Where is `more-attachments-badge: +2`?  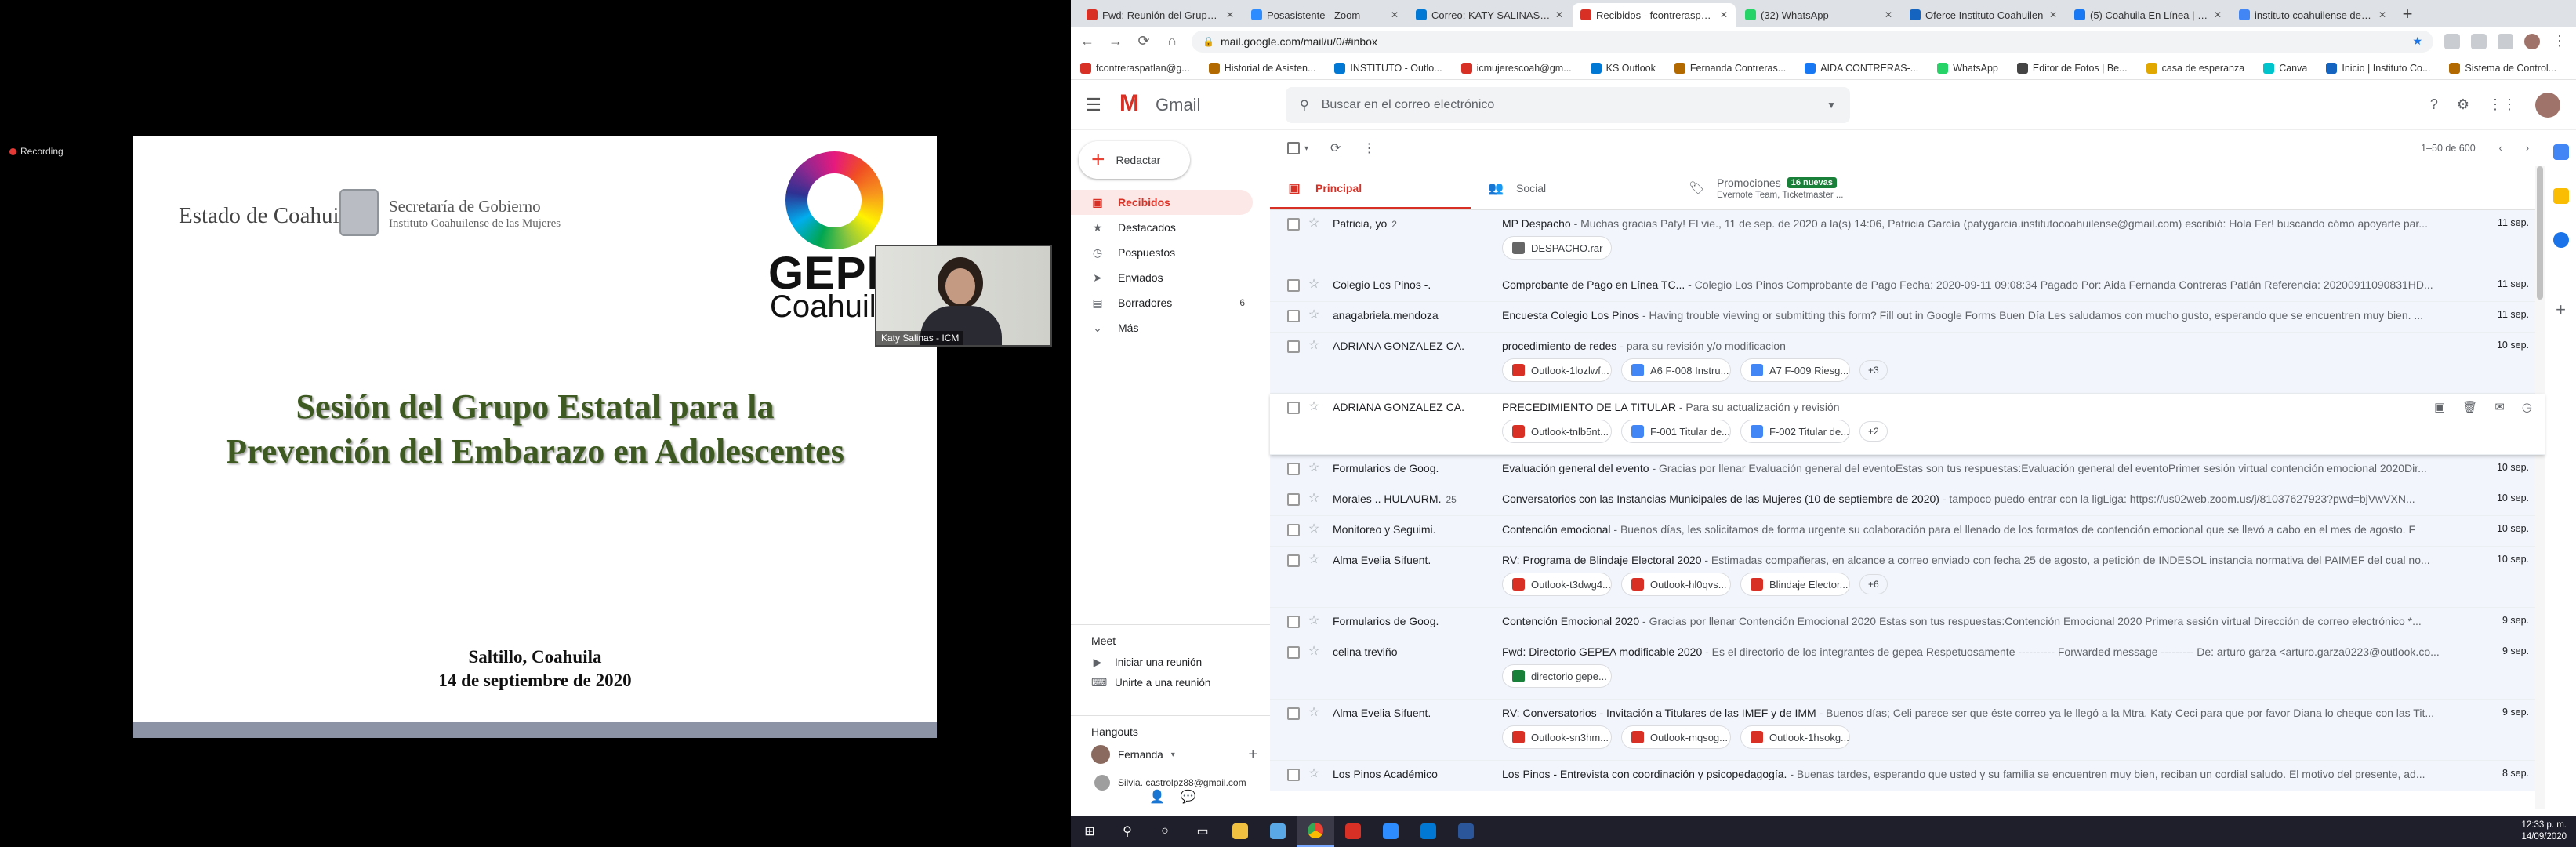 more-attachments-badge: +2 is located at coordinates (1873, 431).